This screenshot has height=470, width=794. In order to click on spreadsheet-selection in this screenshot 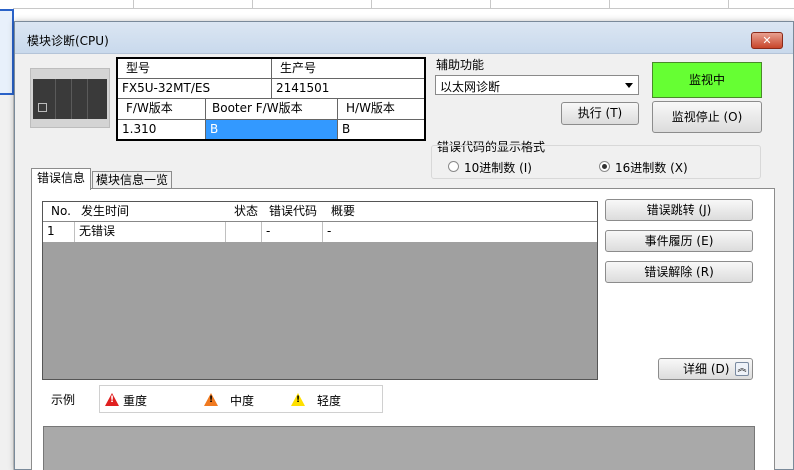, I will do `click(7, 52)`.